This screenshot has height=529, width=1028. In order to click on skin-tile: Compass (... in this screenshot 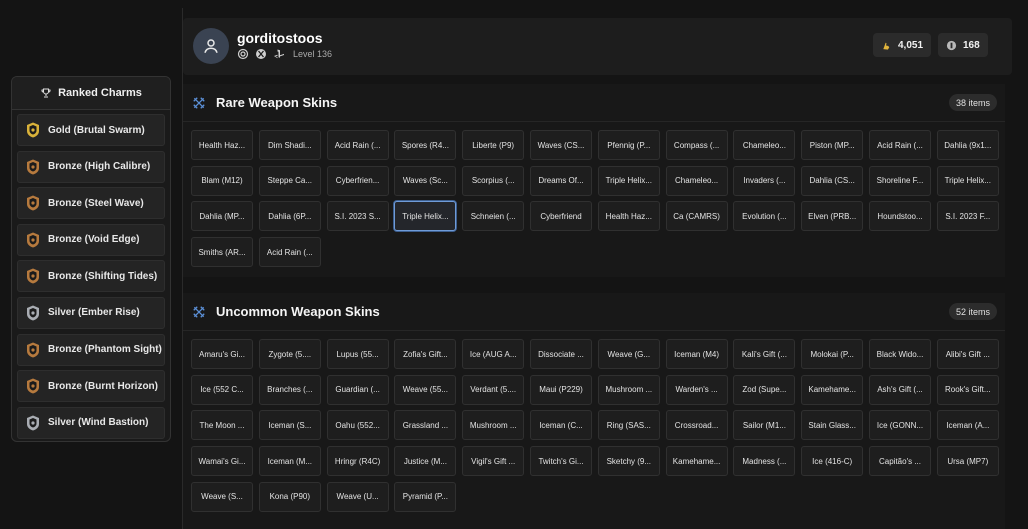, I will do `click(696, 145)`.